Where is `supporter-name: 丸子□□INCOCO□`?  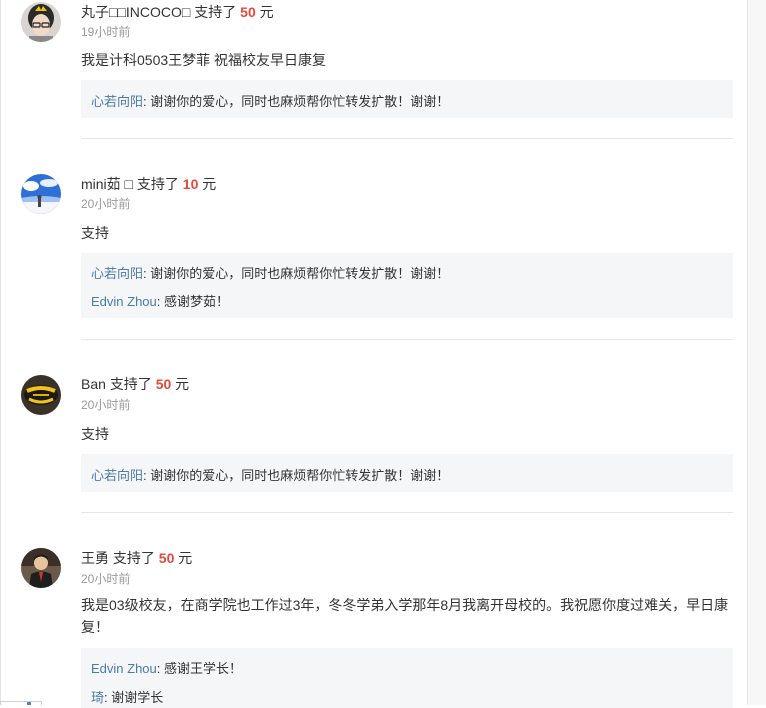
supporter-name: 丸子□□INCOCO□ is located at coordinates (135, 12).